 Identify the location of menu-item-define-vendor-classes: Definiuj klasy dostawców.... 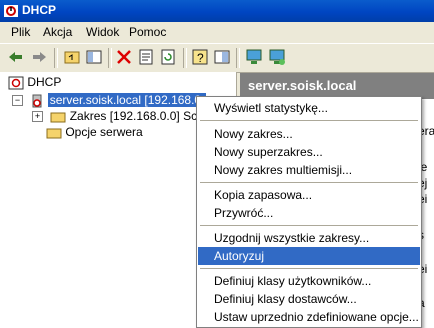
(309, 299).